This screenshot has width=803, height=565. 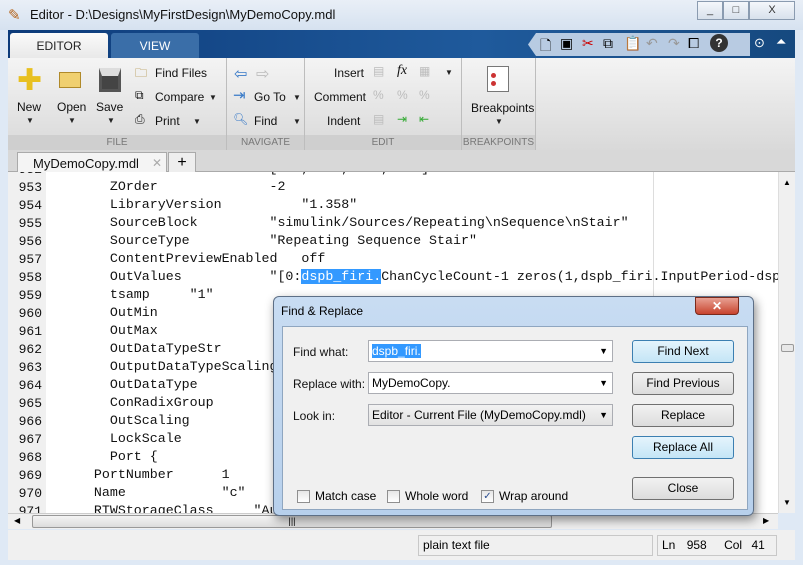 What do you see at coordinates (153, 384) in the screenshot?
I see `code-key: OutDataType` at bounding box center [153, 384].